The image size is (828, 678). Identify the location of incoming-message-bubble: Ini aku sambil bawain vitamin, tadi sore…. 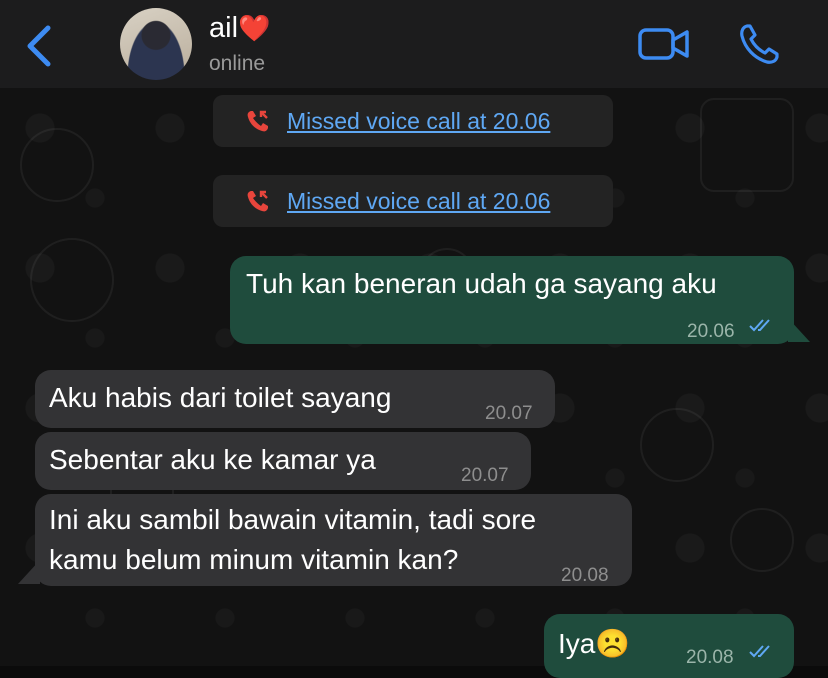
(333, 540).